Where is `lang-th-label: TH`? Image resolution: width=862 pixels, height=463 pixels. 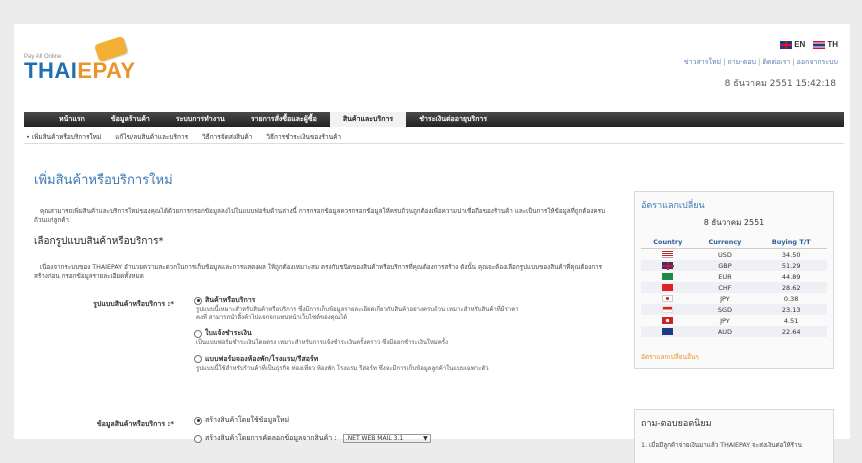 lang-th-label: TH is located at coordinates (832, 44).